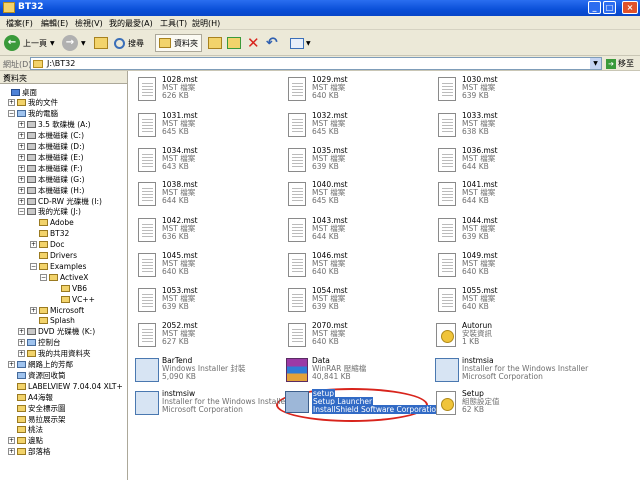  Describe the element at coordinates (630, 7) in the screenshot. I see `close-button: ×` at that location.